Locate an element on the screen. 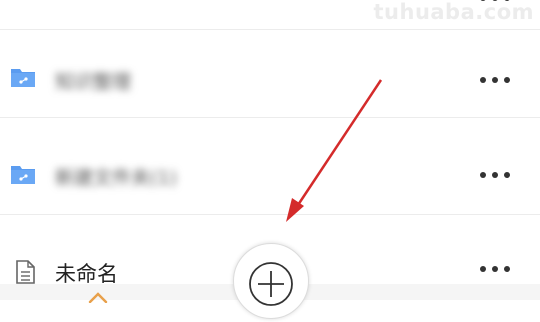  home-icon is located at coordinates (98, 297).